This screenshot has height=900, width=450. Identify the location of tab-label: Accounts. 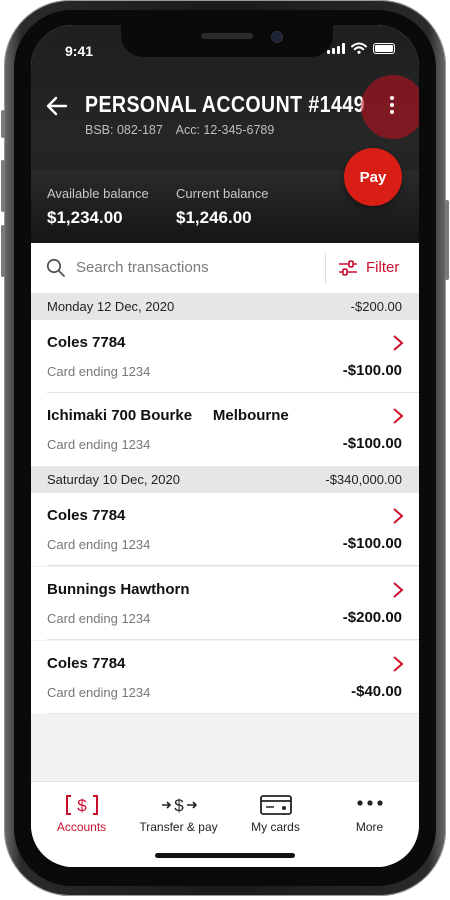
(81, 827).